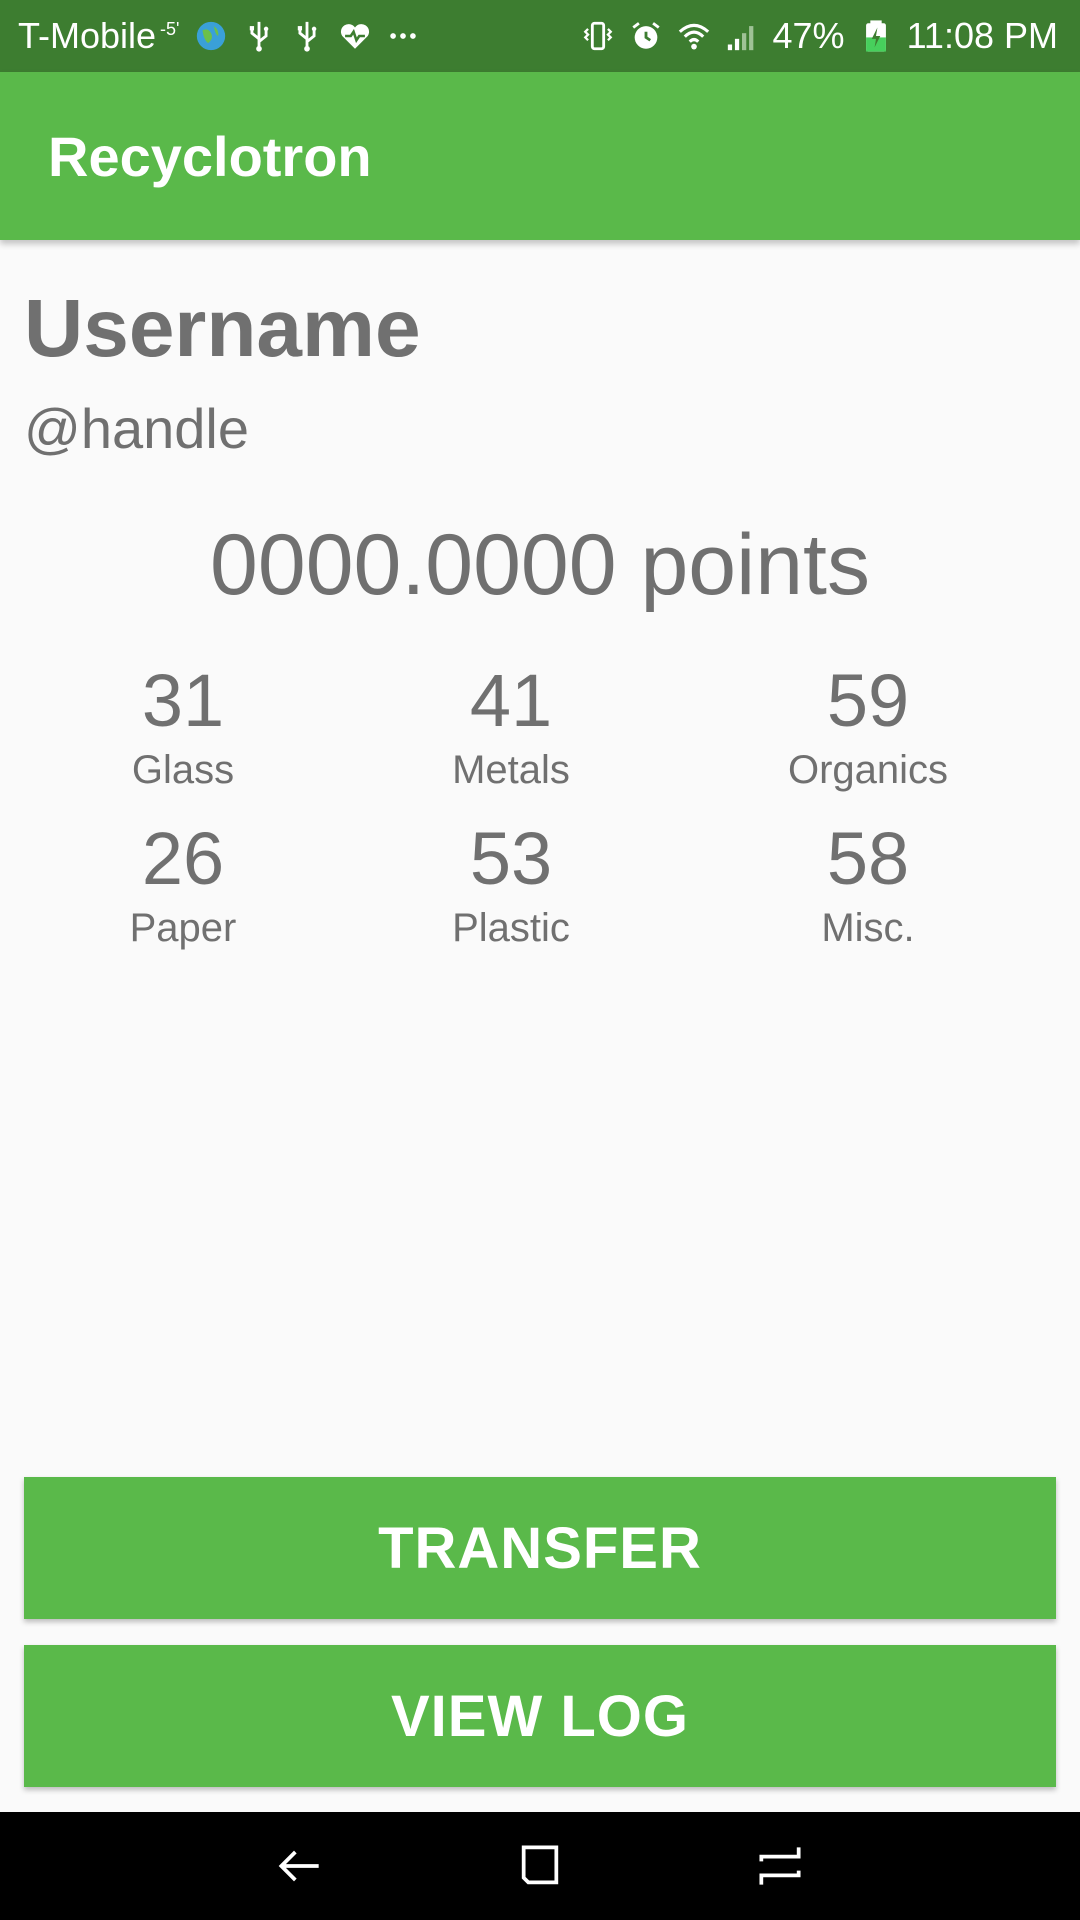 The height and width of the screenshot is (1920, 1080). Describe the element at coordinates (222, 328) in the screenshot. I see `username: Username` at that location.